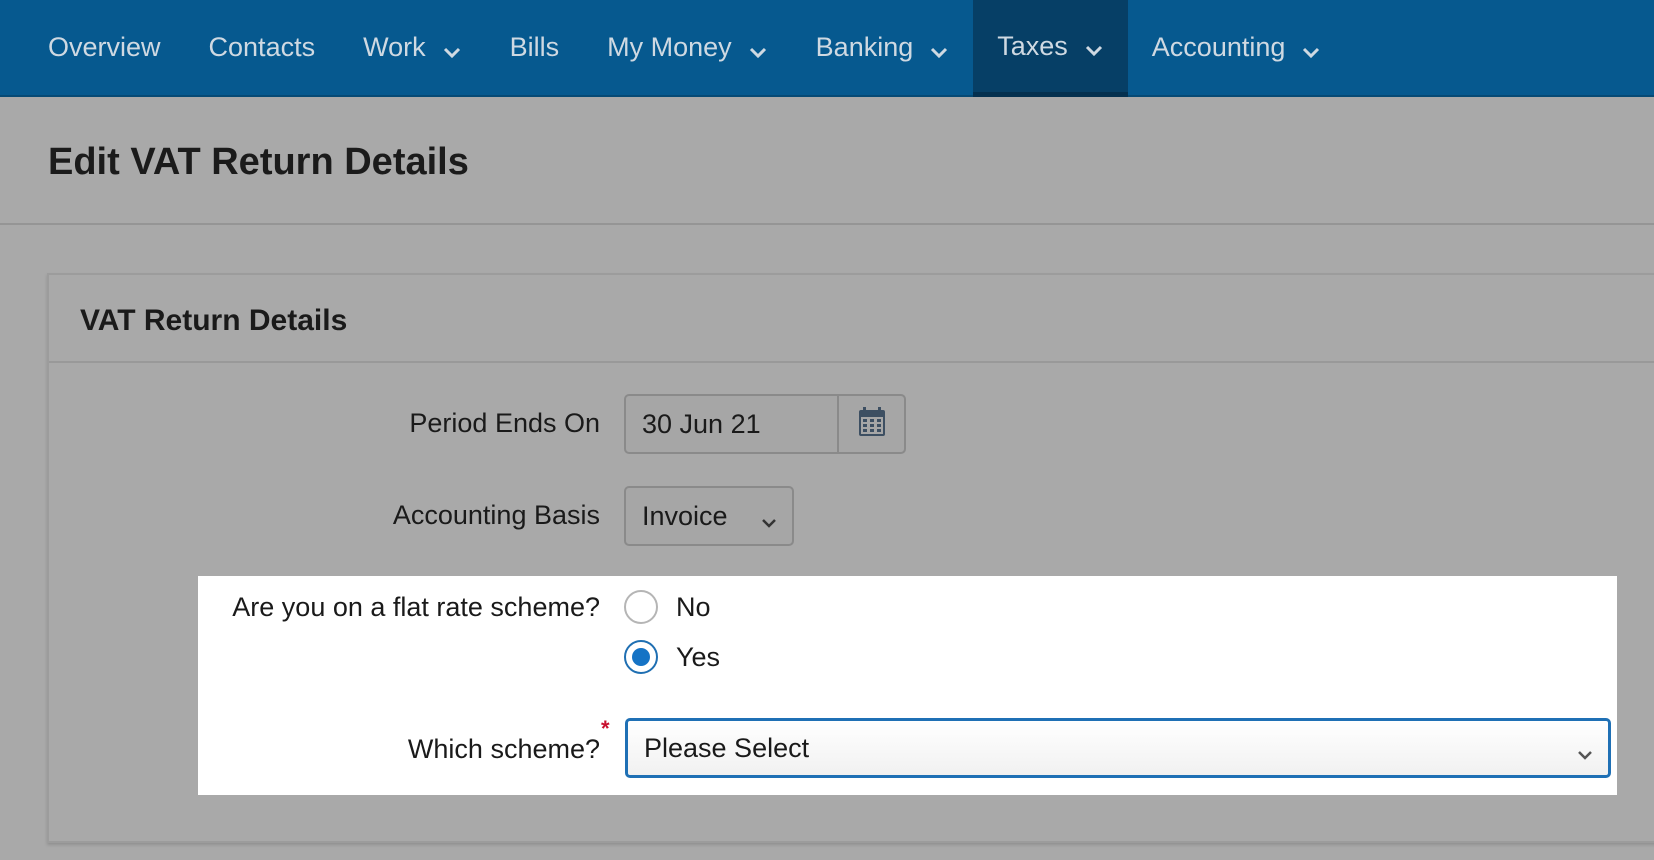 The width and height of the screenshot is (1654, 860). What do you see at coordinates (1218, 47) in the screenshot?
I see `nav-item-label: Accounting` at bounding box center [1218, 47].